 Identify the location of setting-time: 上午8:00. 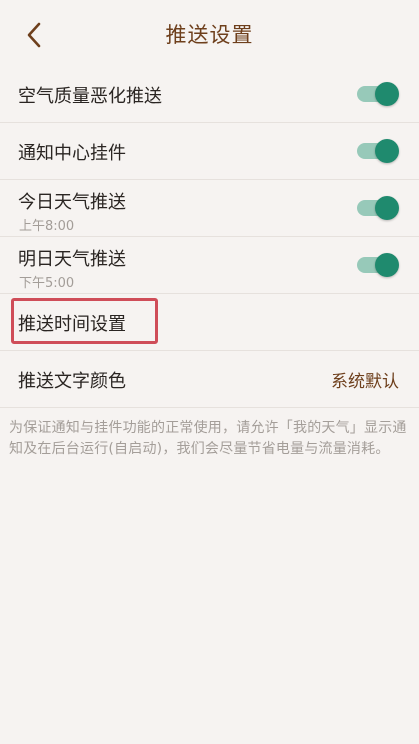
(47, 226).